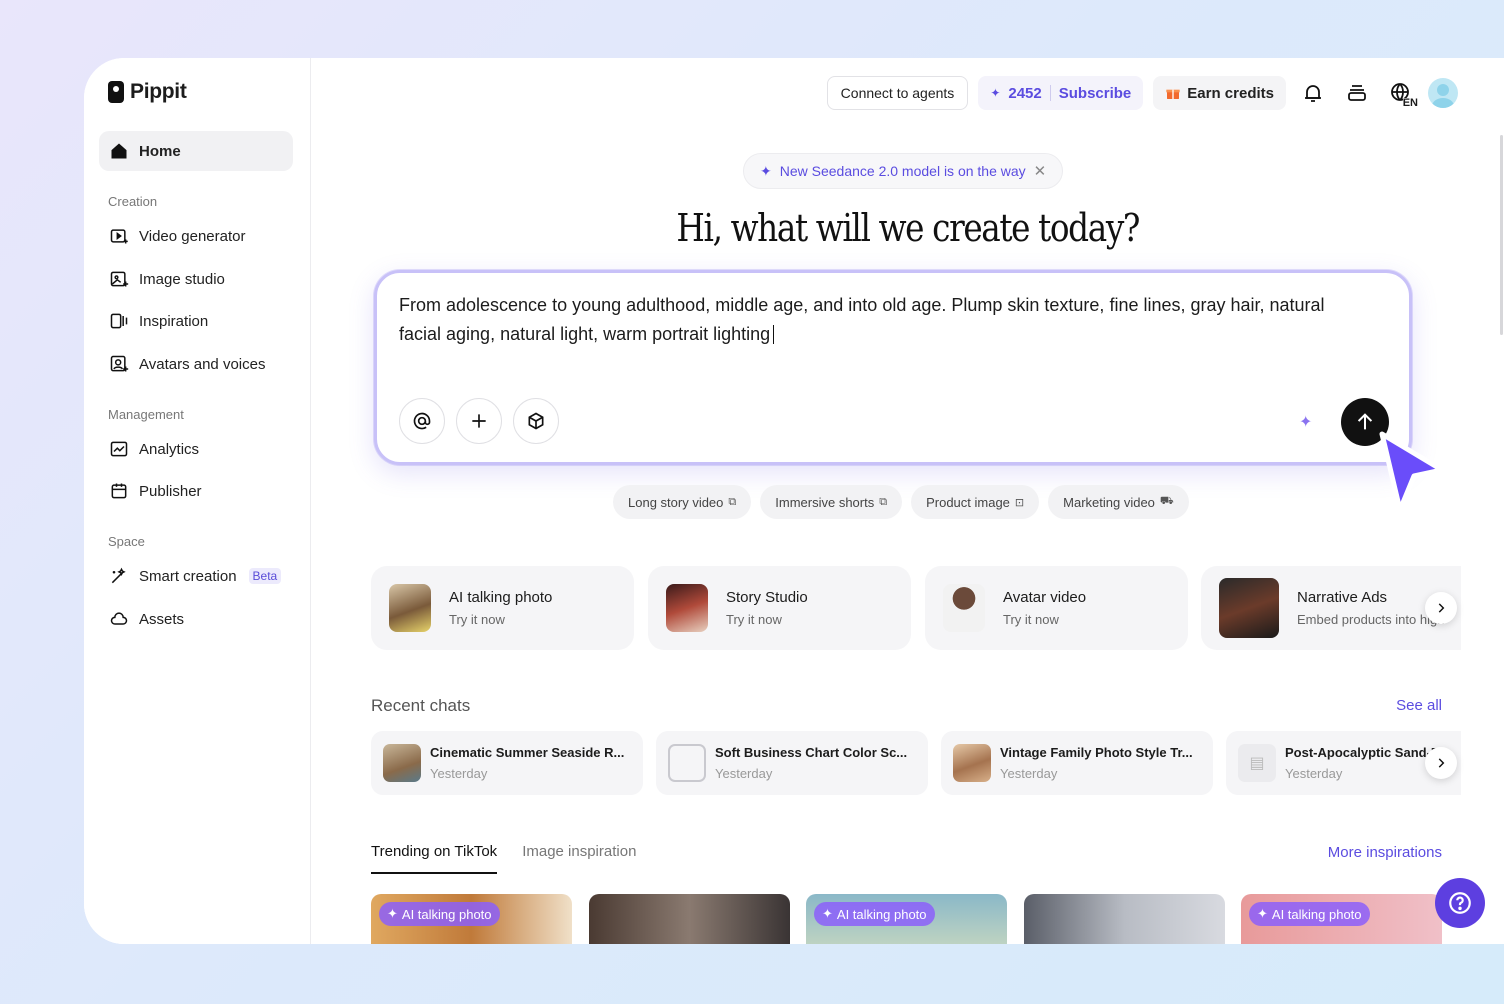 The height and width of the screenshot is (1004, 1504). Describe the element at coordinates (1056, 608) in the screenshot. I see `feature-card-avatar-video: Avatar video Try it now` at that location.